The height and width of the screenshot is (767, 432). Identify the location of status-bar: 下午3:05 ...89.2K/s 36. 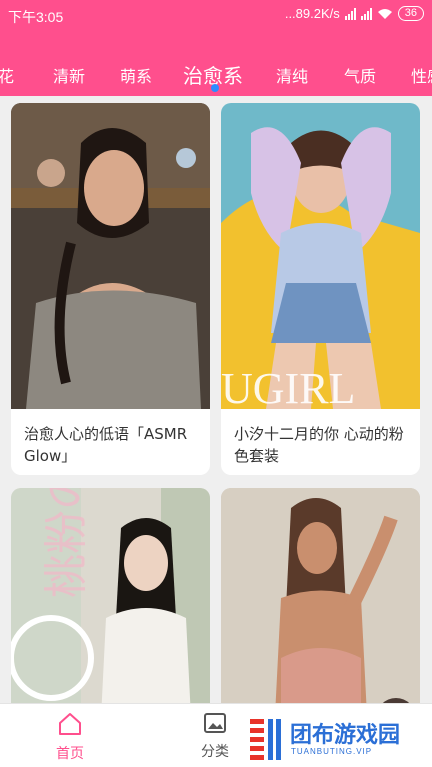
(216, 15).